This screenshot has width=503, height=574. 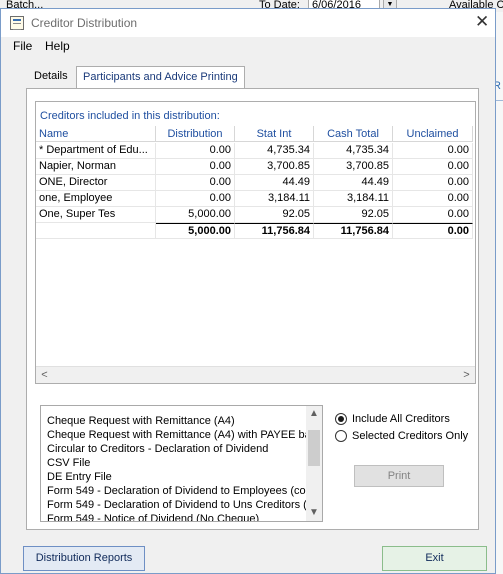 I want to click on cell-cash-total: 92.05, so click(x=353, y=215).